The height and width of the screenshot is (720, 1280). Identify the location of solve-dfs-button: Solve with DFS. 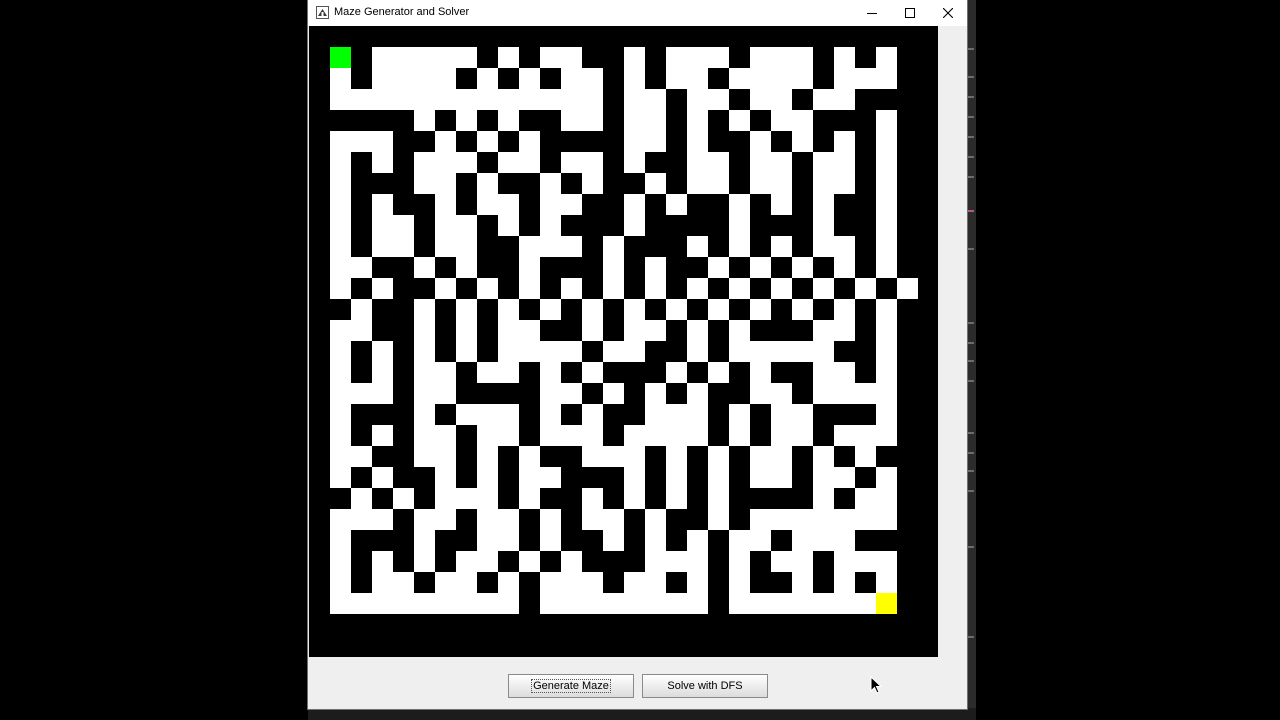
(705, 686).